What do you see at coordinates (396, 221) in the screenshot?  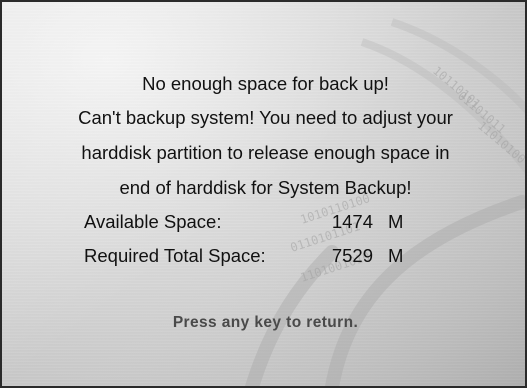 I see `available-space-unit: M` at bounding box center [396, 221].